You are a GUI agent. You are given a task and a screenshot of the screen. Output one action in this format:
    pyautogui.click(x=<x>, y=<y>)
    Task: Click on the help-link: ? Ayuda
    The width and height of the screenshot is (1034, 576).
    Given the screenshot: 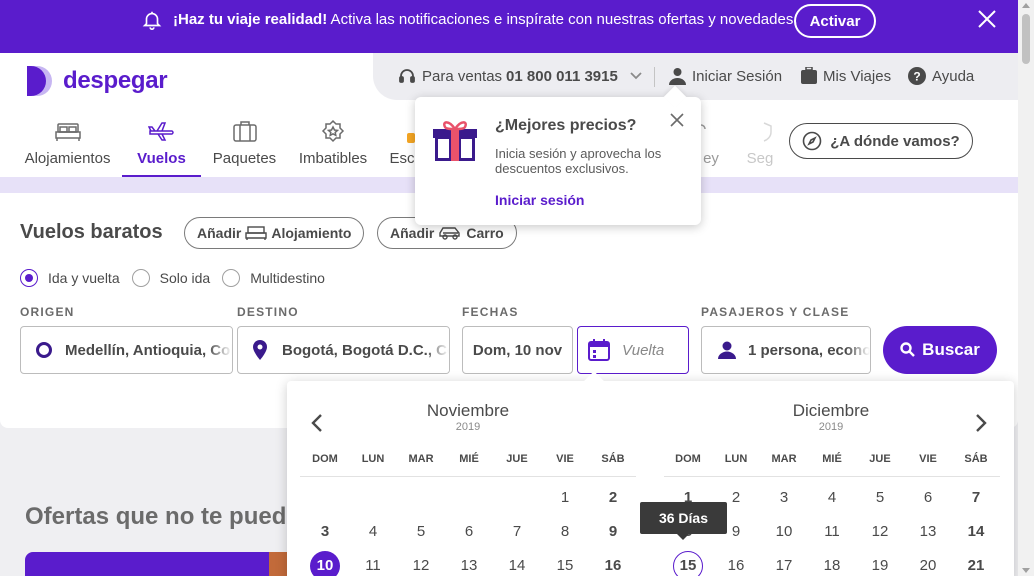 What is the action you would take?
    pyautogui.click(x=941, y=76)
    